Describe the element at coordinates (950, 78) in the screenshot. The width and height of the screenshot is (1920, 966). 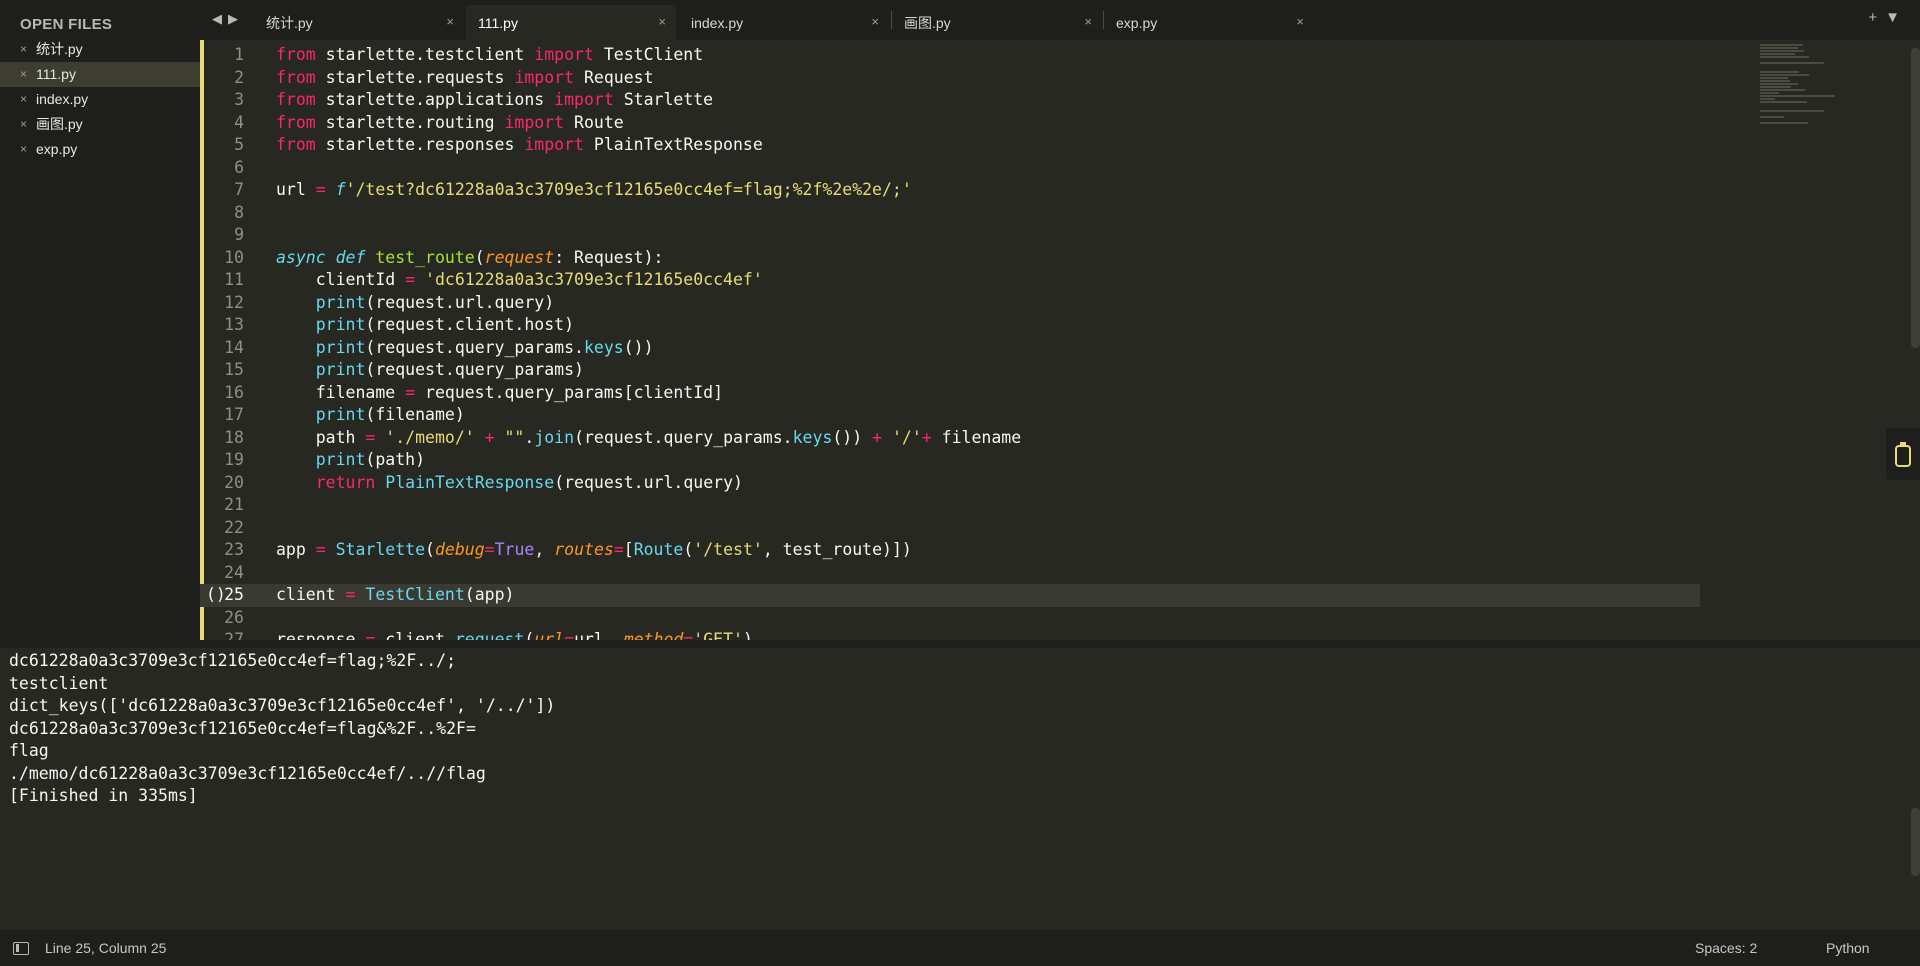
I see `code-line: 2 from starlette.requests import Request` at that location.